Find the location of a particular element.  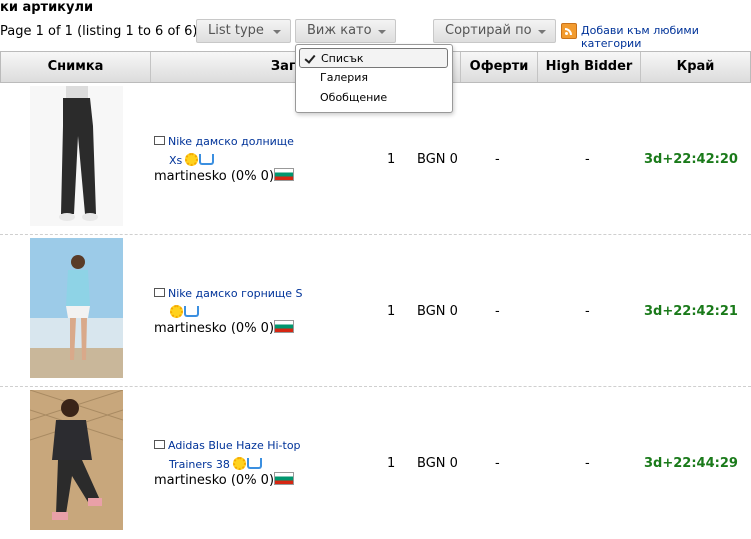

listing-title-link: Nike дамско горнище S is located at coordinates (228, 303).